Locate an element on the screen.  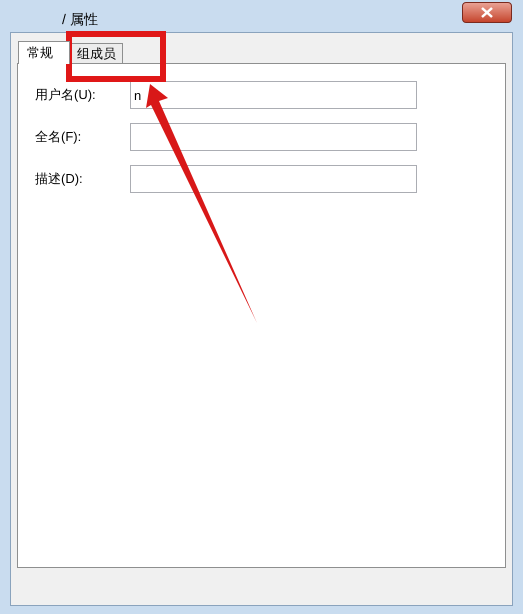
field-label: 全名(F): is located at coordinates (58, 137).